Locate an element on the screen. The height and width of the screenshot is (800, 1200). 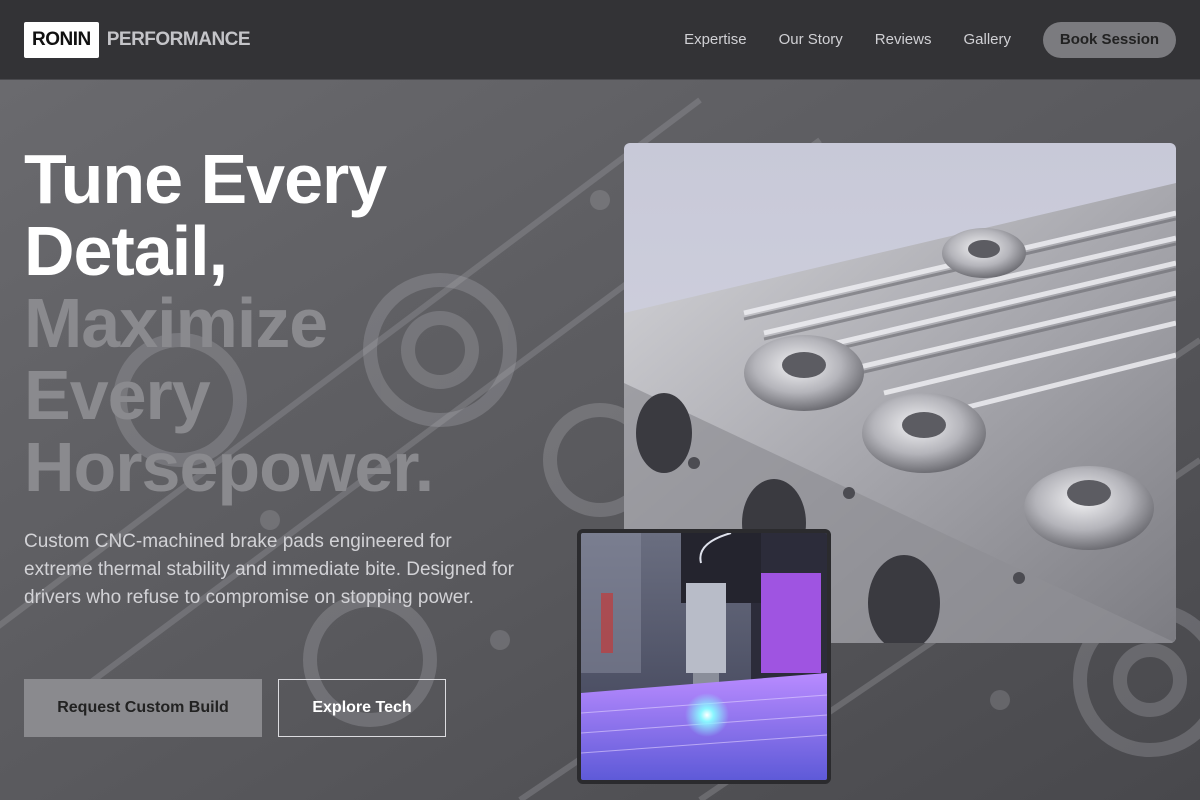
headline-line-2: Detail, is located at coordinates (126, 251).